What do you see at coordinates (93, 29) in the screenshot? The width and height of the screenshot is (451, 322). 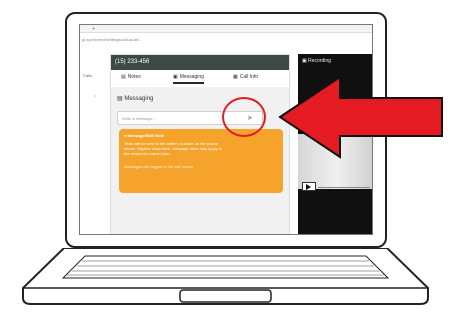 I see `new-tab-button: +` at bounding box center [93, 29].